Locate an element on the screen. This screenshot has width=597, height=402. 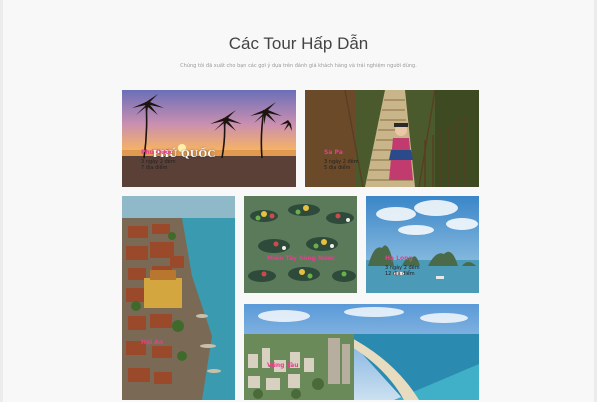
tour-name: Hội An is located at coordinates (152, 342).